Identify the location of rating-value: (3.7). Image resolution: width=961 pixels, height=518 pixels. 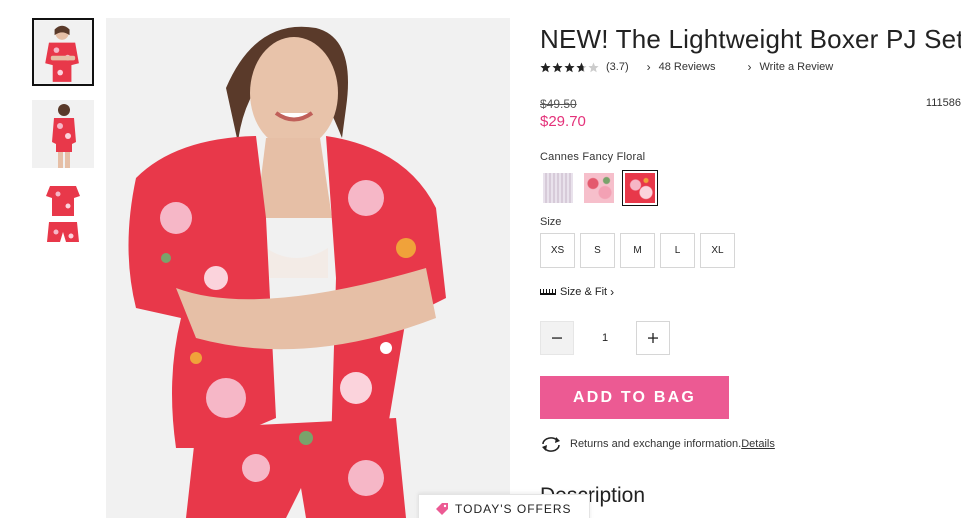
(617, 67).